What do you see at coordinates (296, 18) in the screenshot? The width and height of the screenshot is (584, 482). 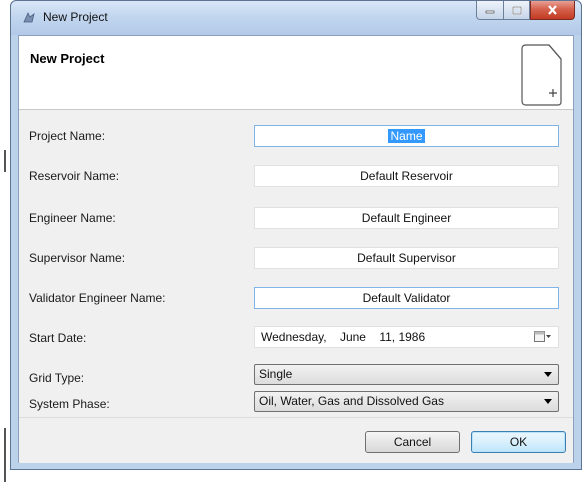 I see `title-bar: New Project` at bounding box center [296, 18].